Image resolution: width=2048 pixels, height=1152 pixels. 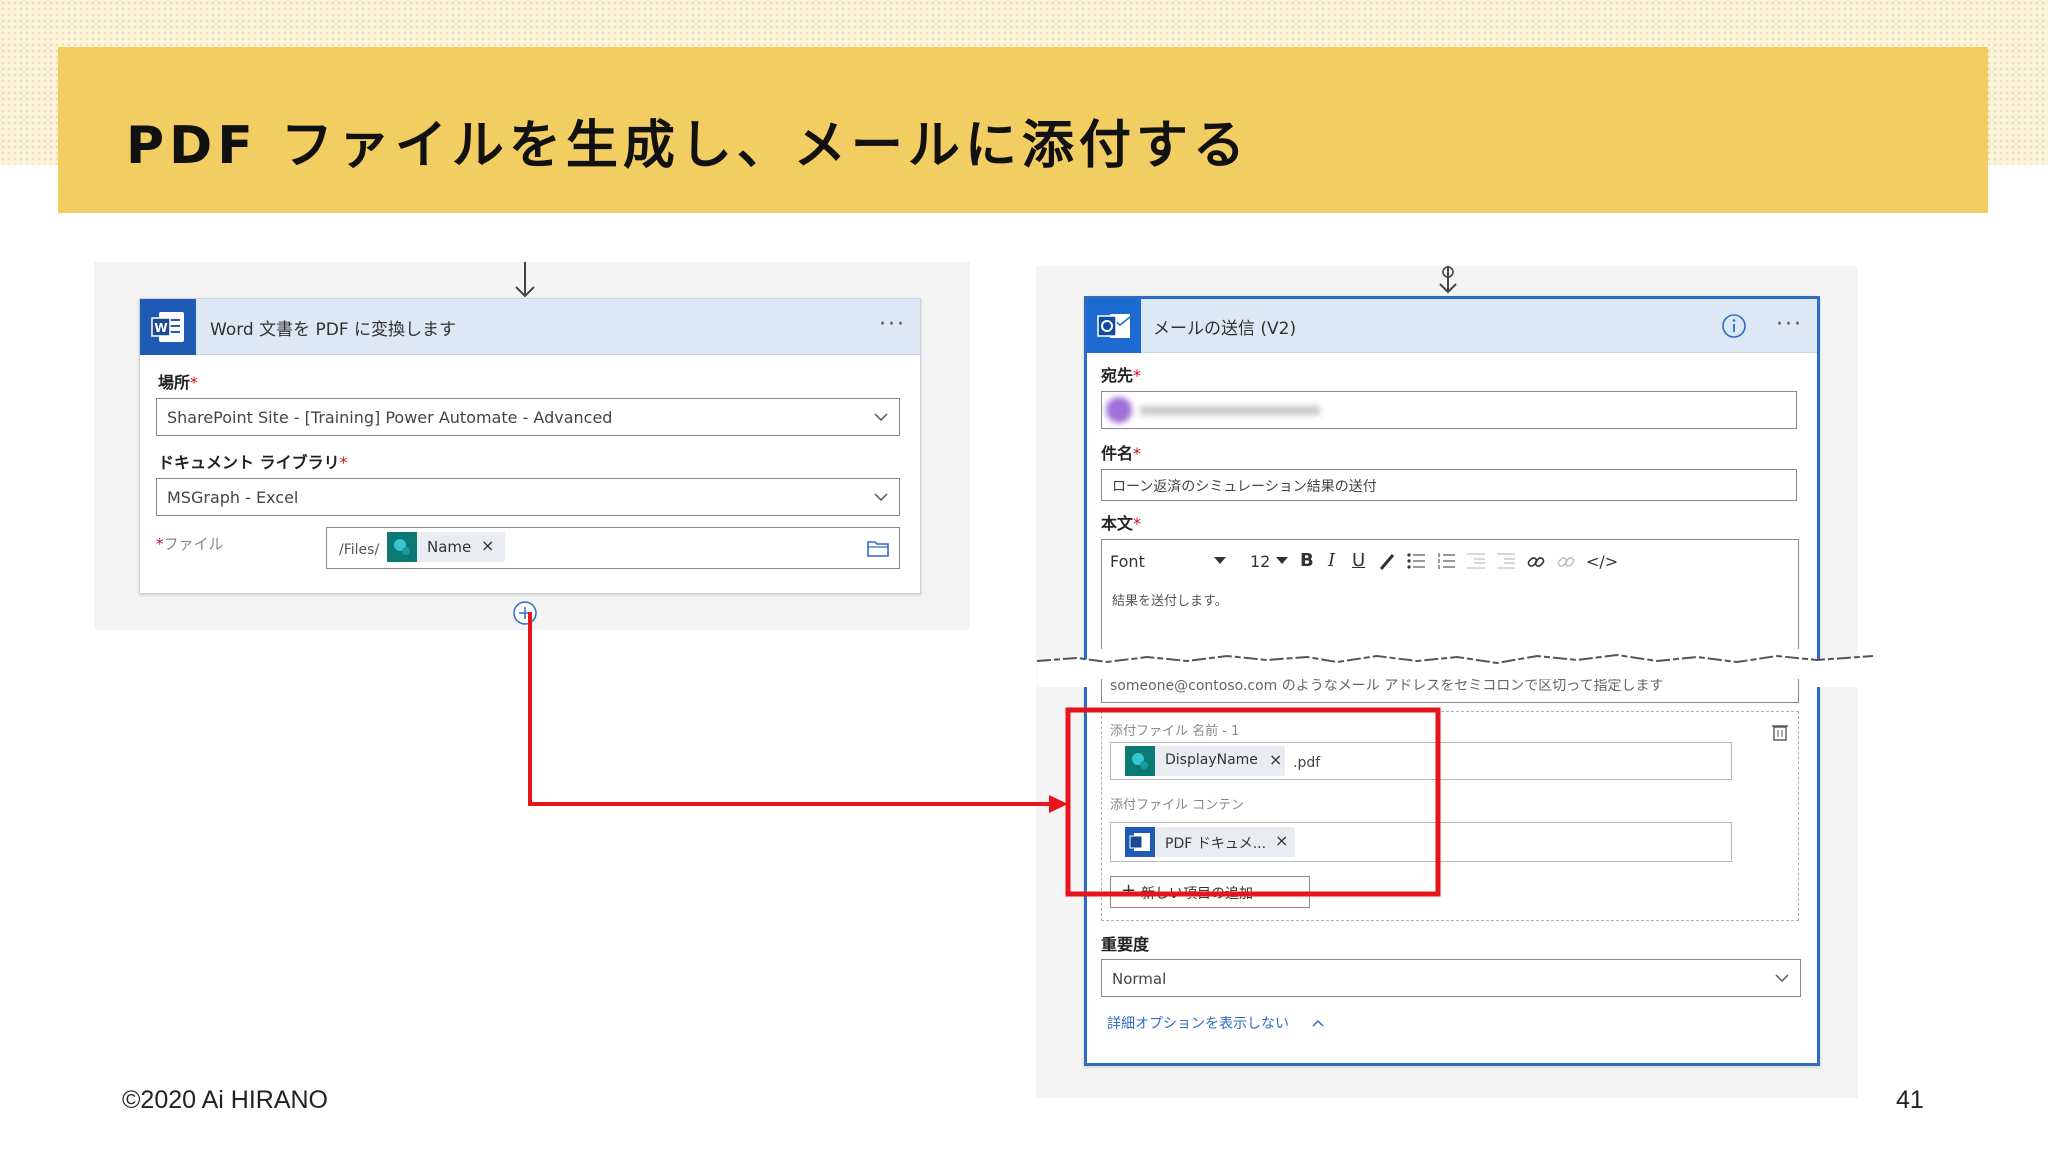 What do you see at coordinates (1910, 1100) in the screenshot?
I see `page-number: 41` at bounding box center [1910, 1100].